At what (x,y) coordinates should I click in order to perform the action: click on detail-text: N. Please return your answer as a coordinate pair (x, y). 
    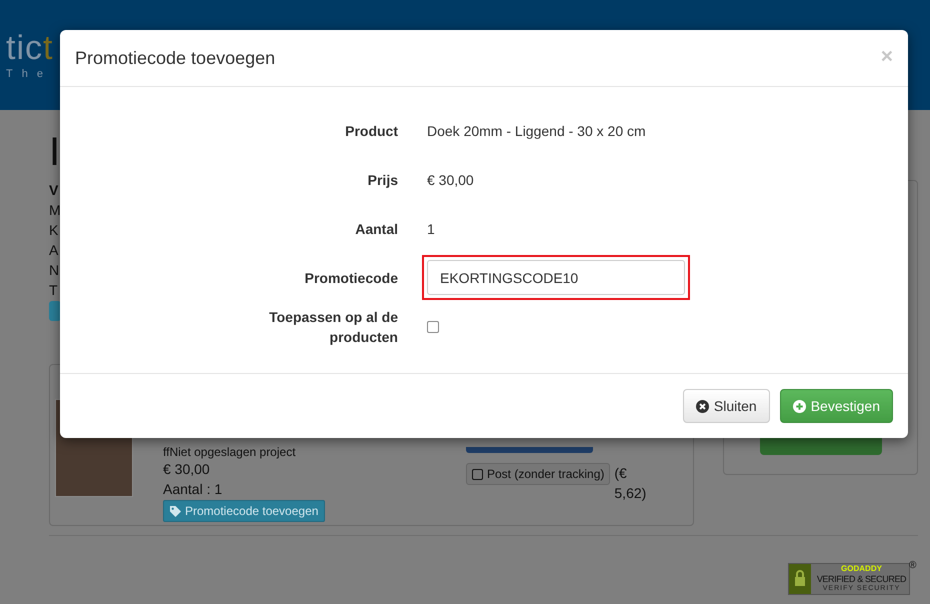
    Looking at the image, I should click on (54, 270).